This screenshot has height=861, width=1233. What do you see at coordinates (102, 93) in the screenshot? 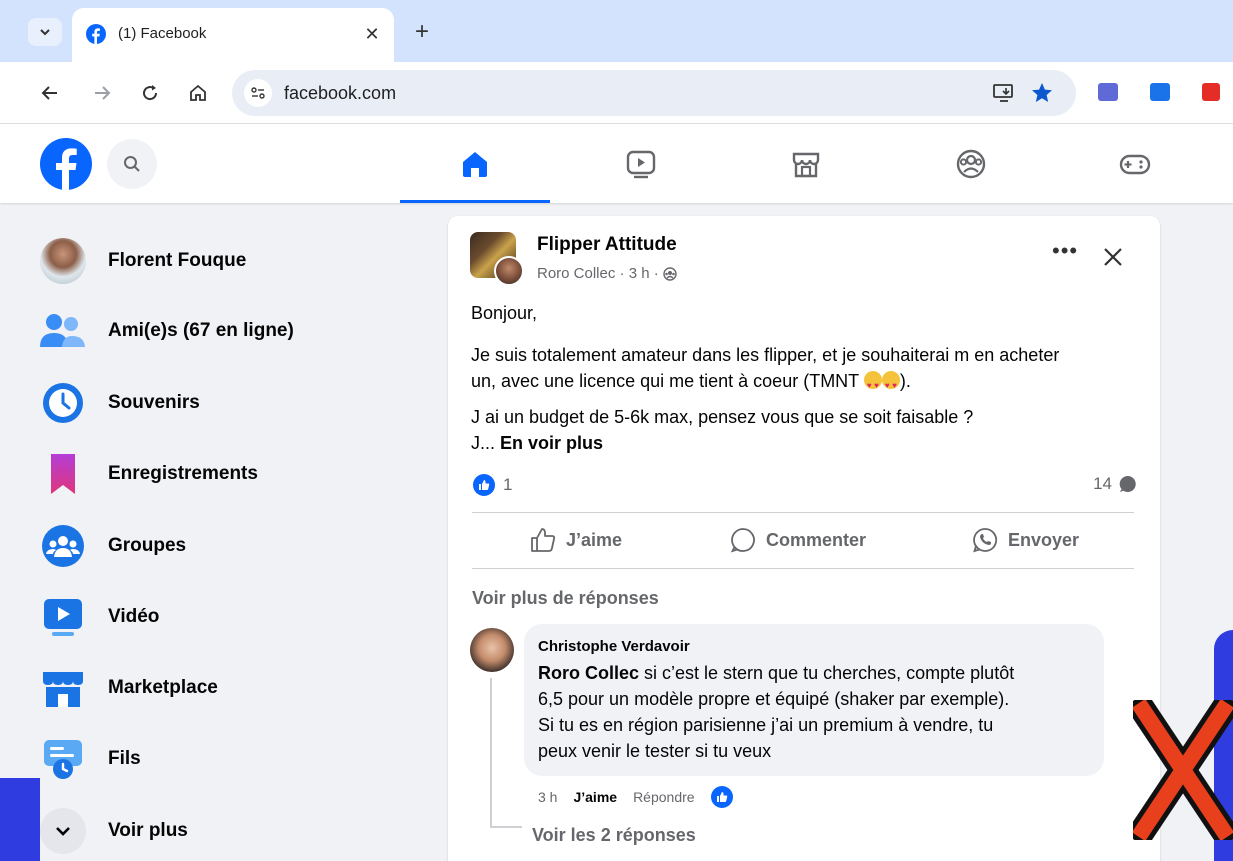
I see `forward-arrow-icon` at bounding box center [102, 93].